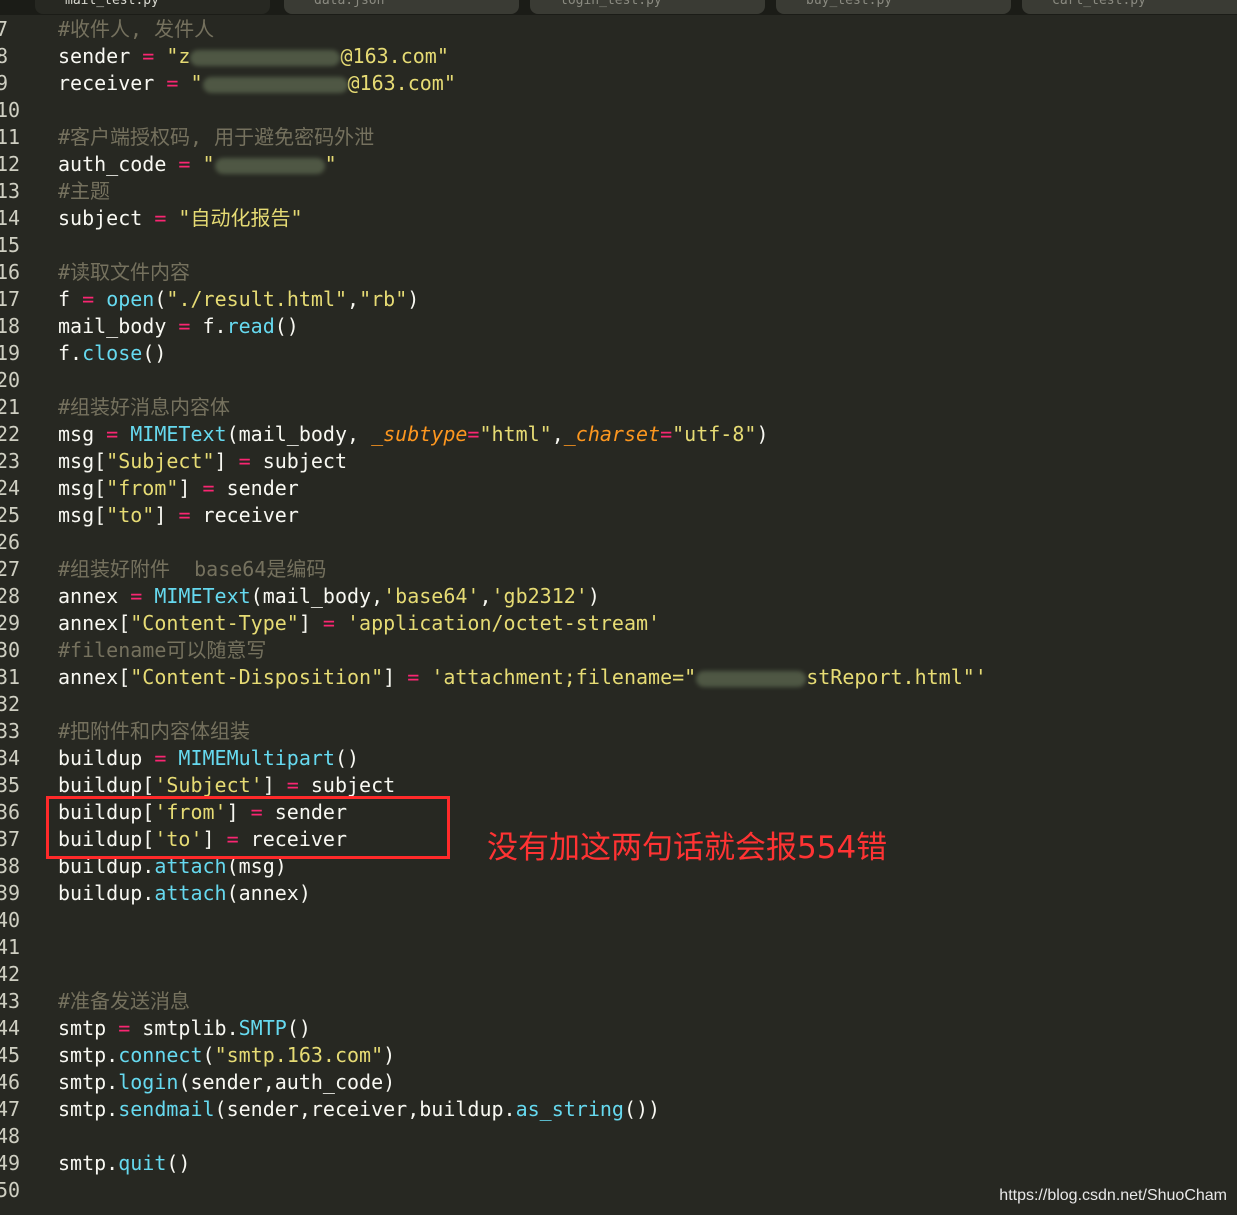 This screenshot has width=1237, height=1215. What do you see at coordinates (687, 848) in the screenshot?
I see `annotation-text: 没有加这两句话就会报554错` at bounding box center [687, 848].